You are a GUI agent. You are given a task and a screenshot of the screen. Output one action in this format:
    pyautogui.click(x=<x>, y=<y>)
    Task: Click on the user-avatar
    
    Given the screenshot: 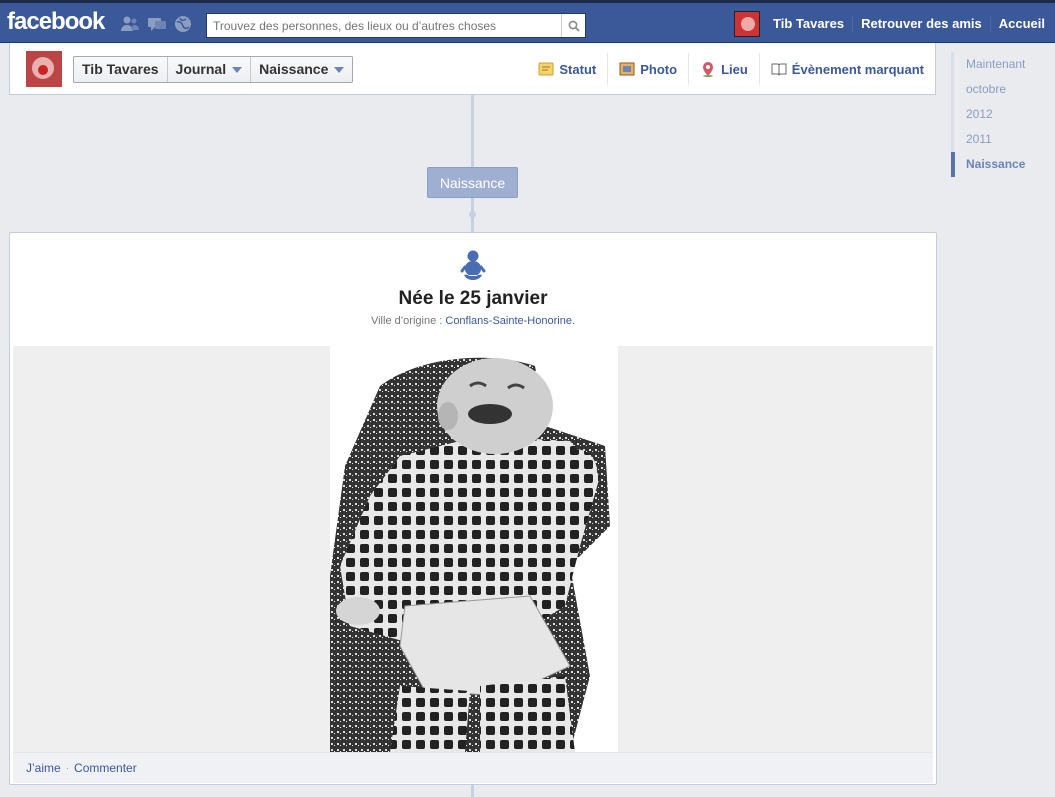 What is the action you would take?
    pyautogui.click(x=747, y=24)
    